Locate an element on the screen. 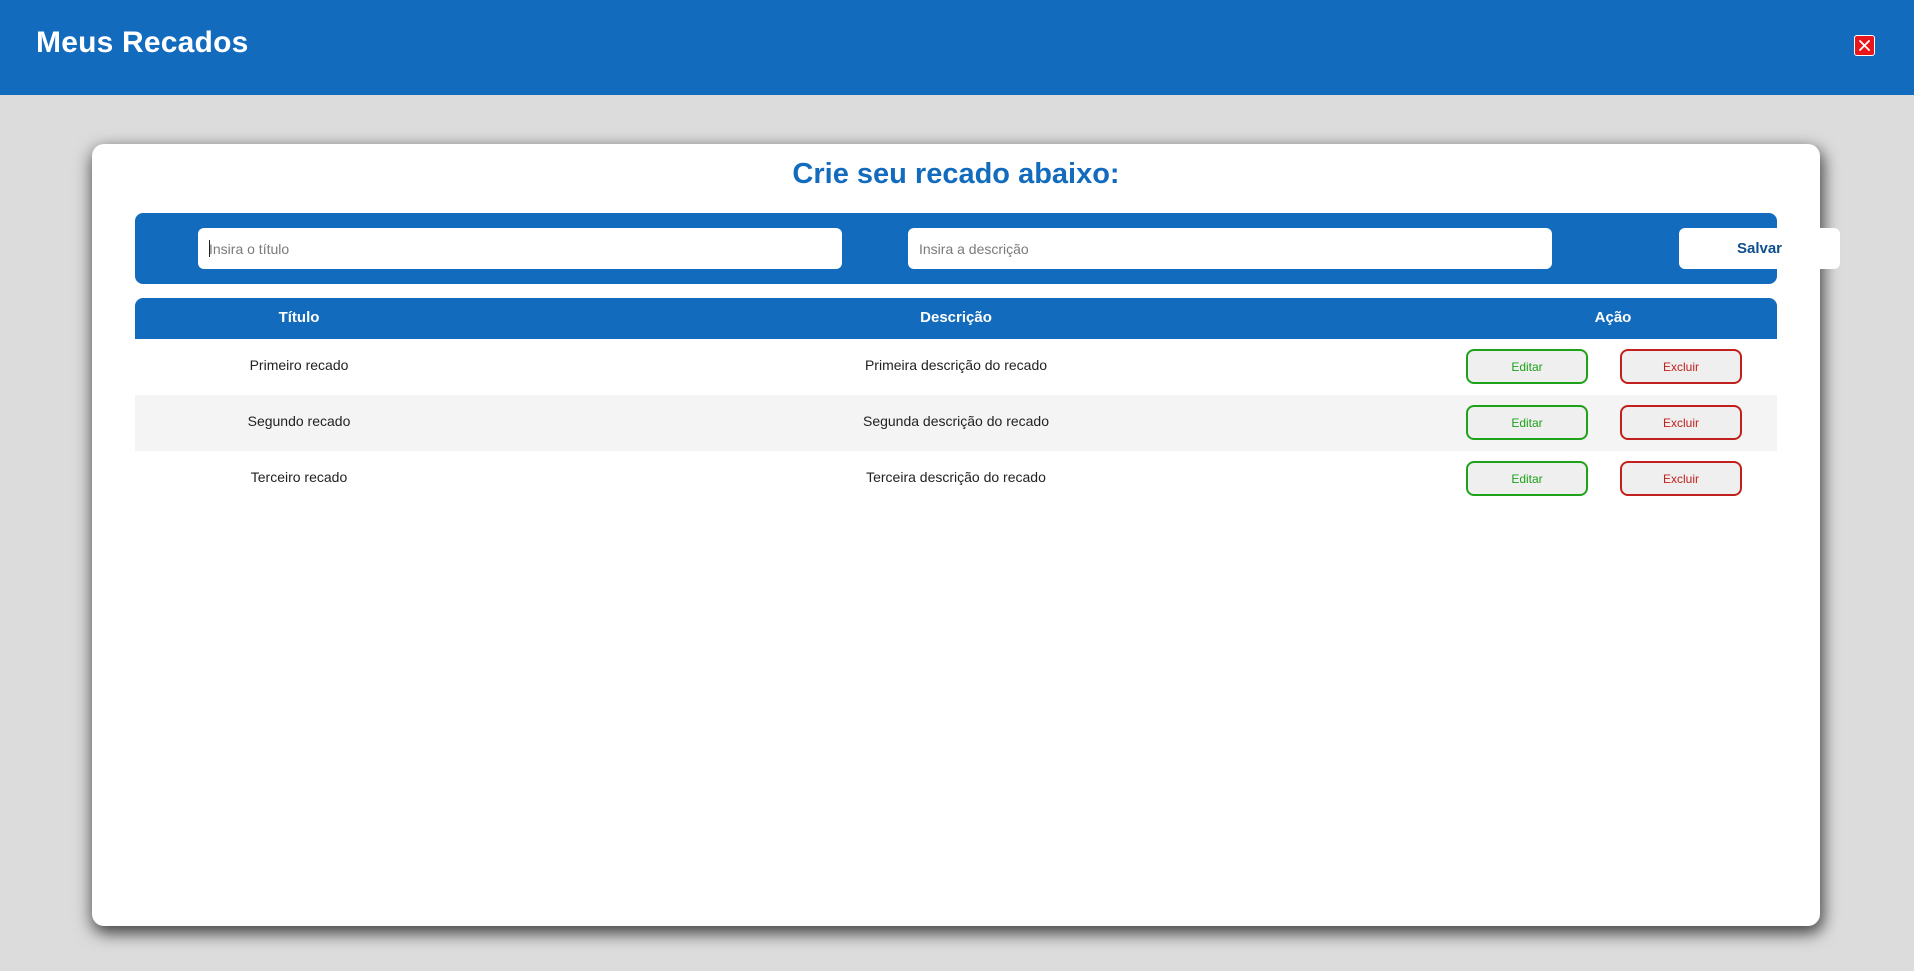 The image size is (1914, 971). column-header-action: Ação is located at coordinates (1613, 317).